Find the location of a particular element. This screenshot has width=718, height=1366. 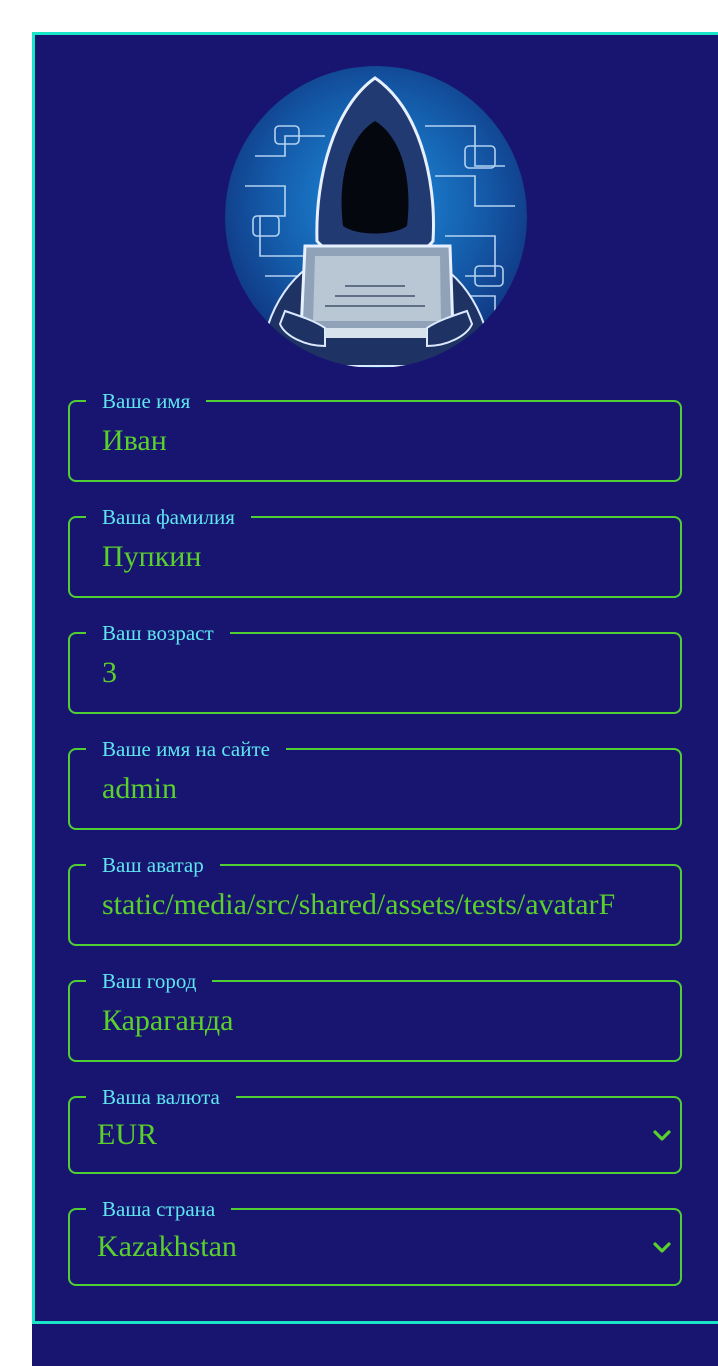

username-field: Ваше имя на сайте admin is located at coordinates (375, 783).